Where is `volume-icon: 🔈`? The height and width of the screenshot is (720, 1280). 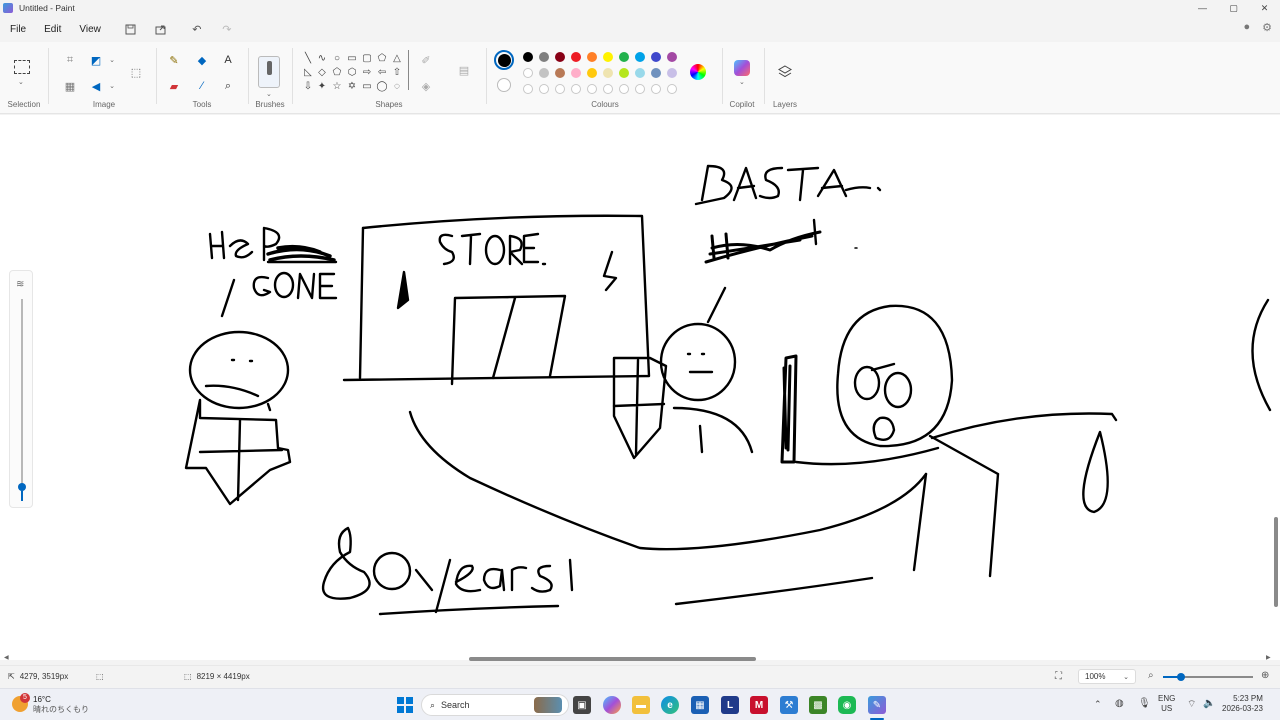
volume-icon: 🔈 is located at coordinates (1209, 703).